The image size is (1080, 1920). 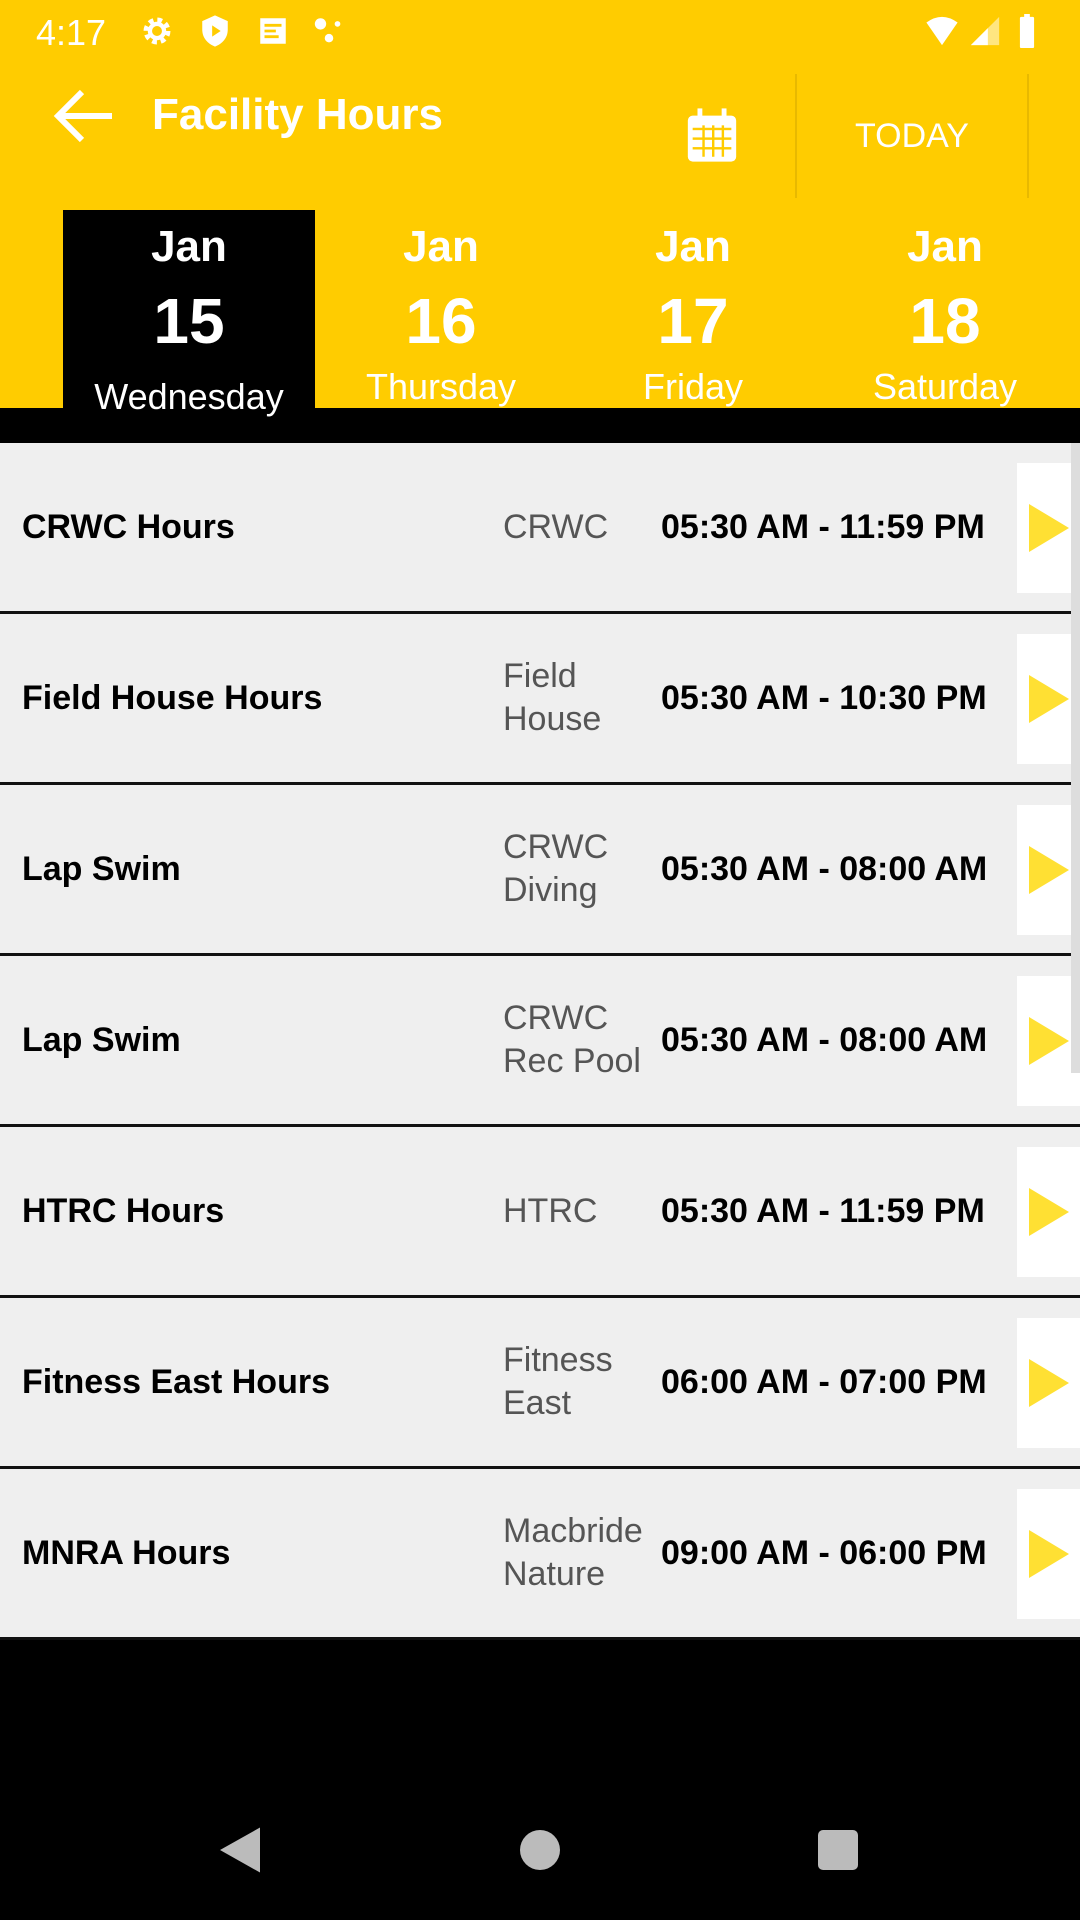 I want to click on page-title: Facility Hours, so click(x=297, y=114).